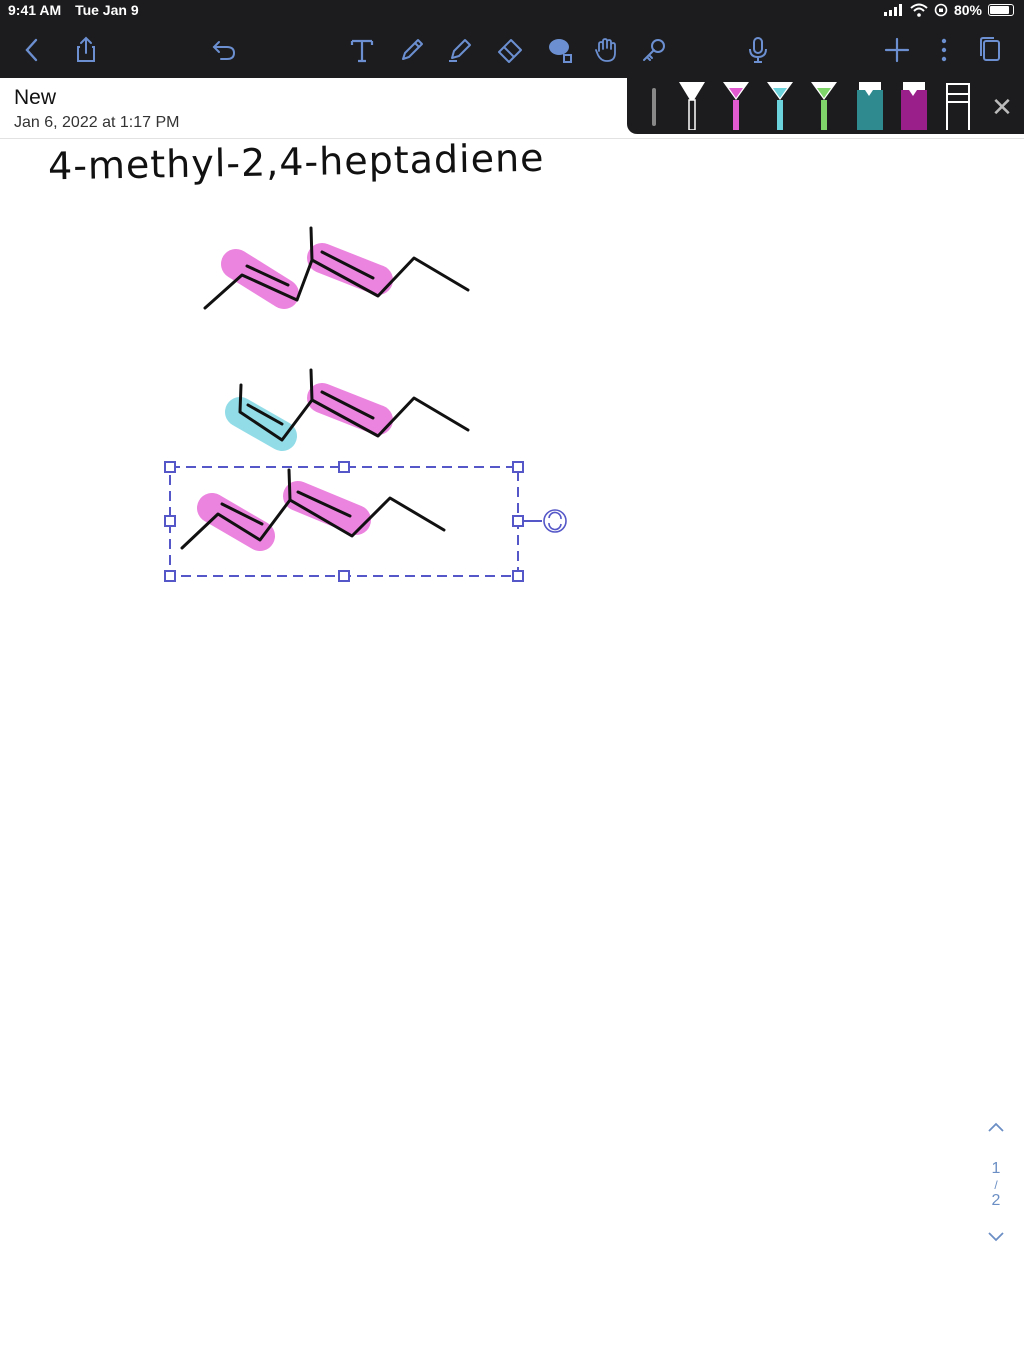 The width and height of the screenshot is (1024, 1364). I want to click on rotate-handle-icon, so click(555, 521).